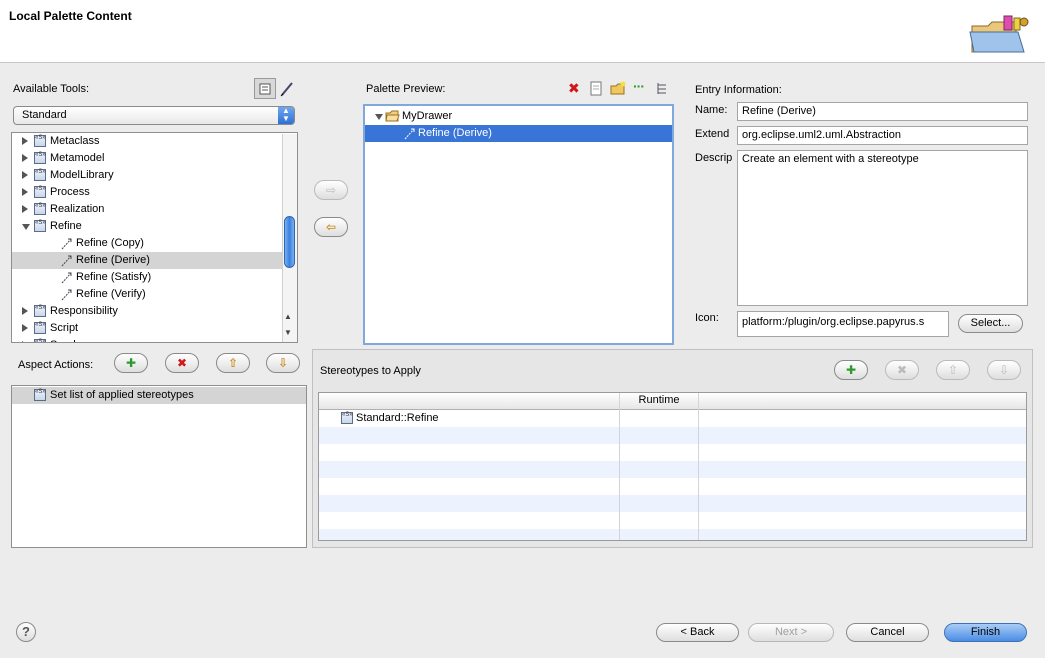 The width and height of the screenshot is (1045, 658). I want to click on delete-icon: ✖, so click(574, 88).